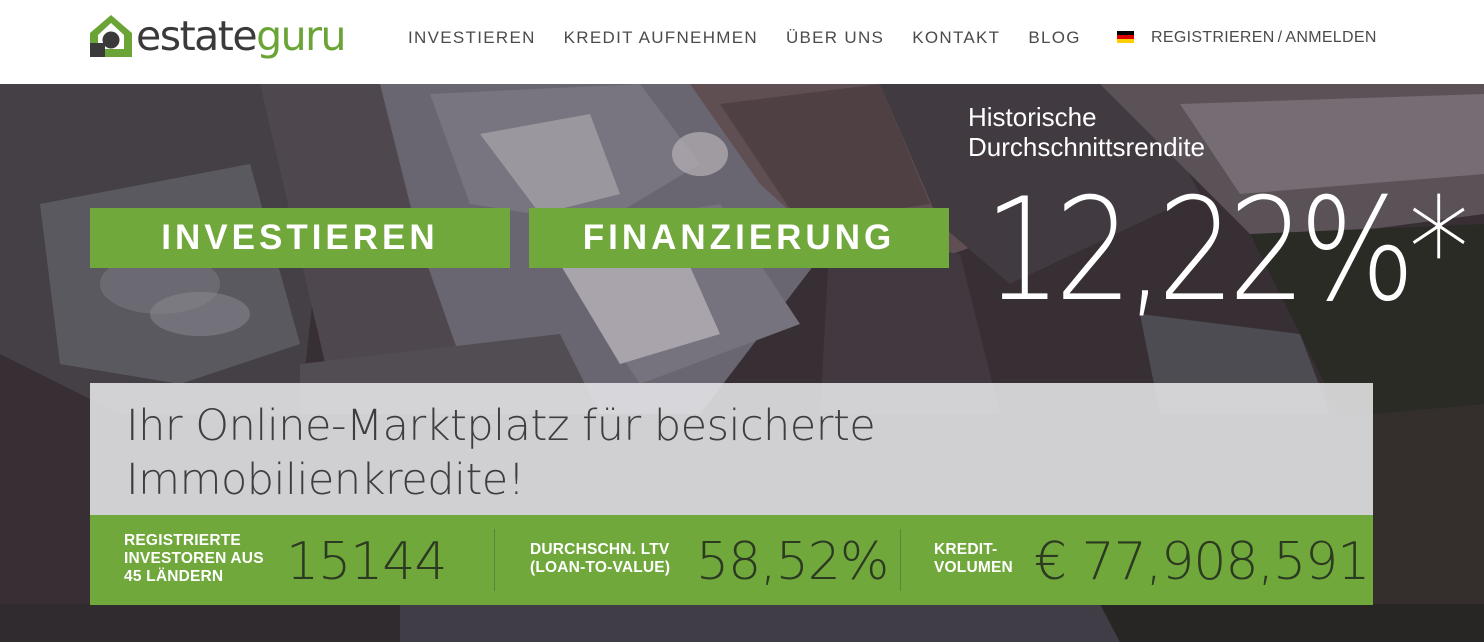 This screenshot has height=642, width=1484. What do you see at coordinates (739, 238) in the screenshot?
I see `financing-button: FINANZIERUNG` at bounding box center [739, 238].